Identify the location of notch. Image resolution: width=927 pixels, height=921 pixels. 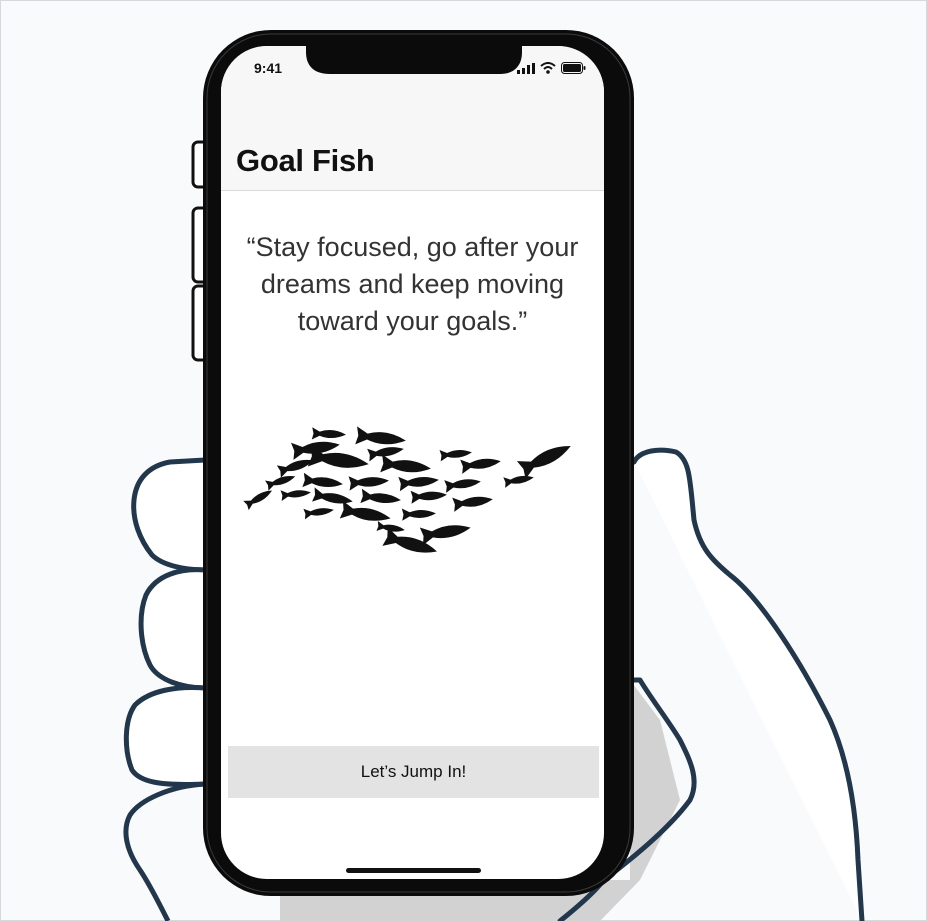
(414, 60).